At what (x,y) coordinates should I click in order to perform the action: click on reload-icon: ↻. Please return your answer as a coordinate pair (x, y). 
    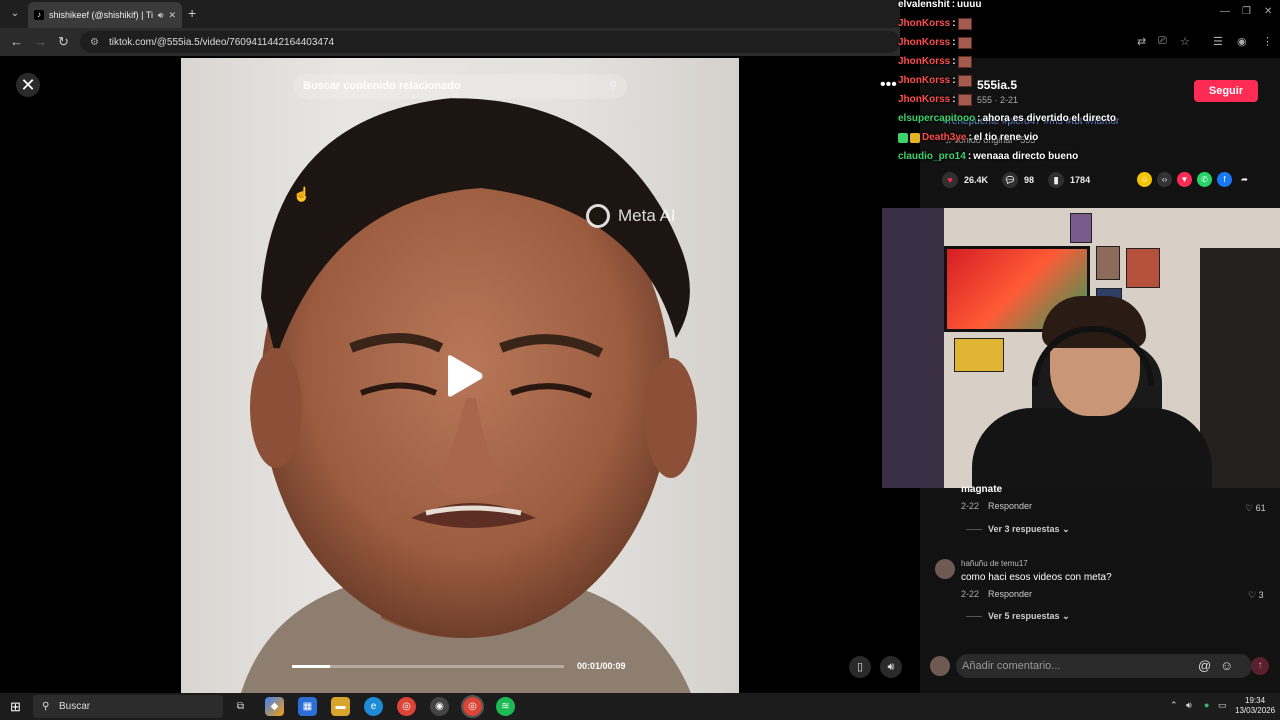
    Looking at the image, I should click on (63, 42).